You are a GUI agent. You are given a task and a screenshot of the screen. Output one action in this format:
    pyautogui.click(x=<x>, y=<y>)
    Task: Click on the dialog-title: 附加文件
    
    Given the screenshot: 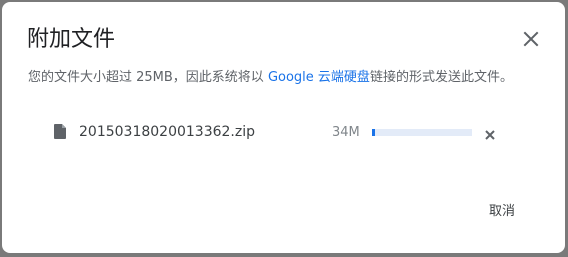 What is the action you would take?
    pyautogui.click(x=71, y=39)
    